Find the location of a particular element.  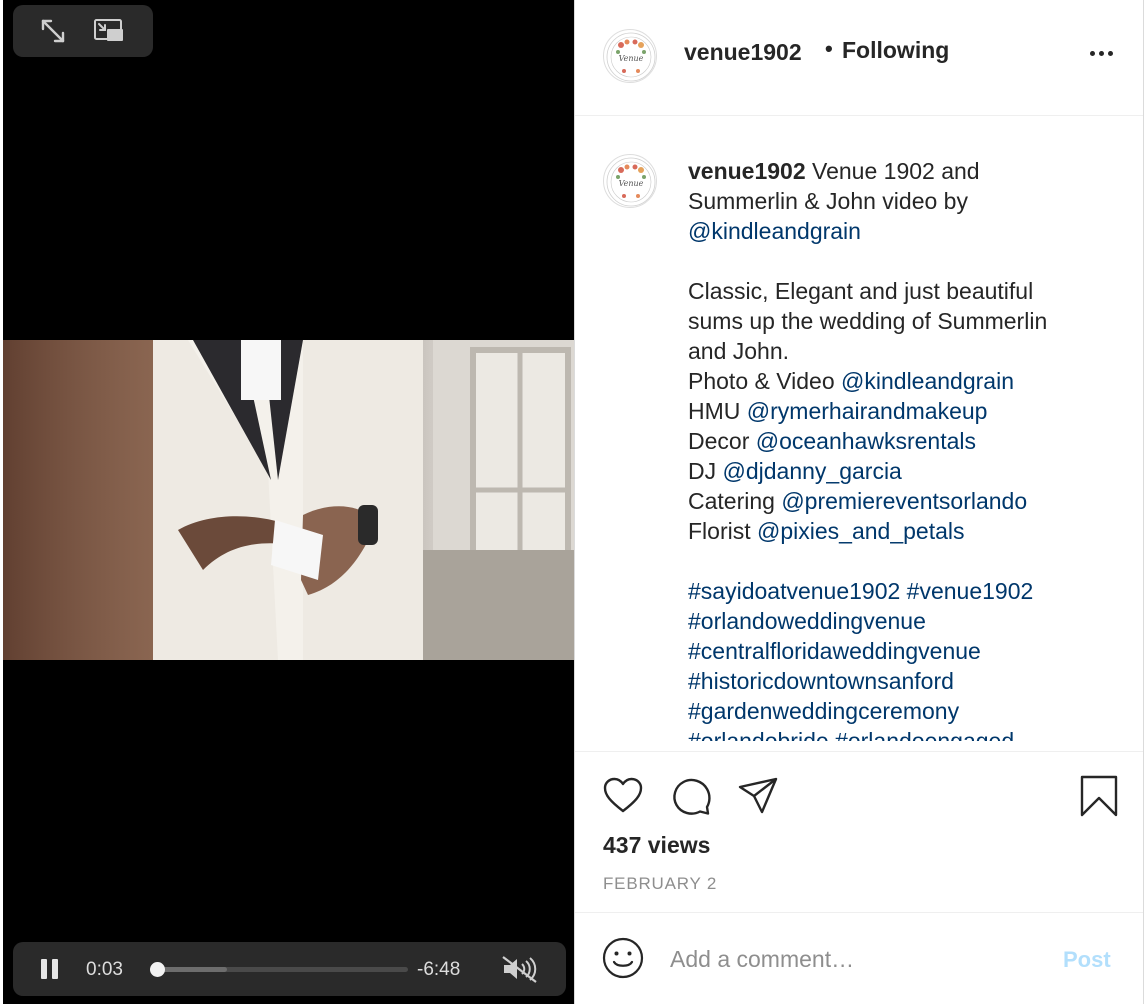

share-icon is located at coordinates (758, 796).